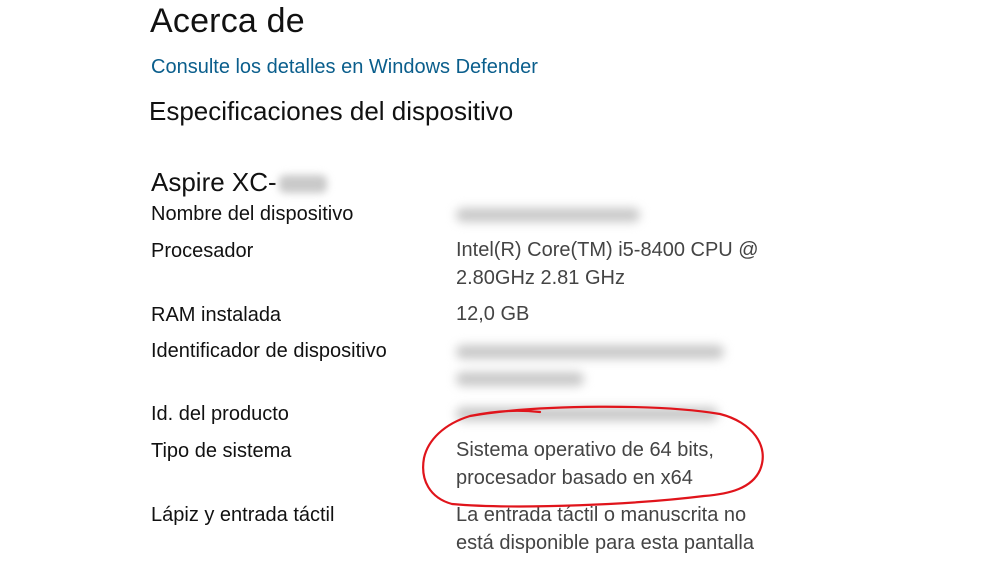 This screenshot has height=567, width=1000. Describe the element at coordinates (585, 450) in the screenshot. I see `system-type-value-line1: Sistema operativo de 64 bits,` at that location.